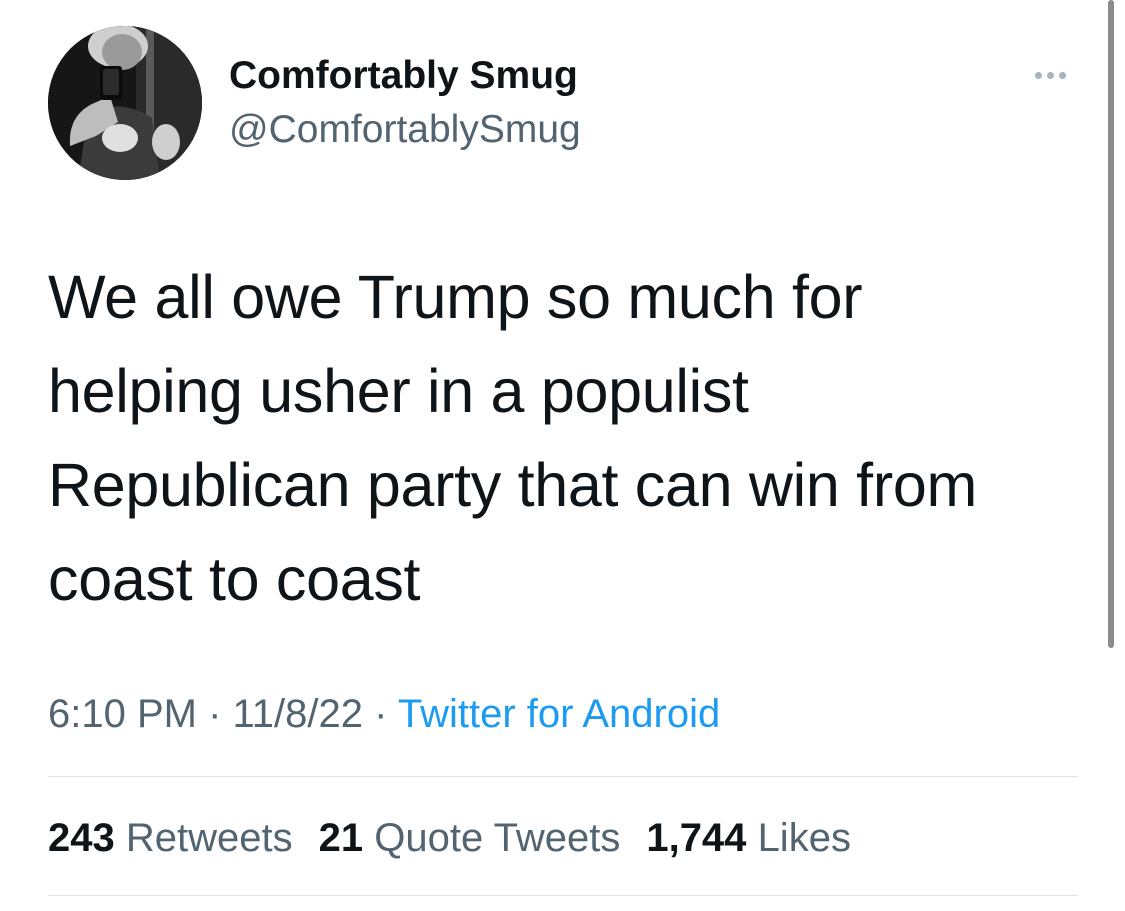 The image size is (1125, 911). I want to click on more-options-button, so click(1050, 75).